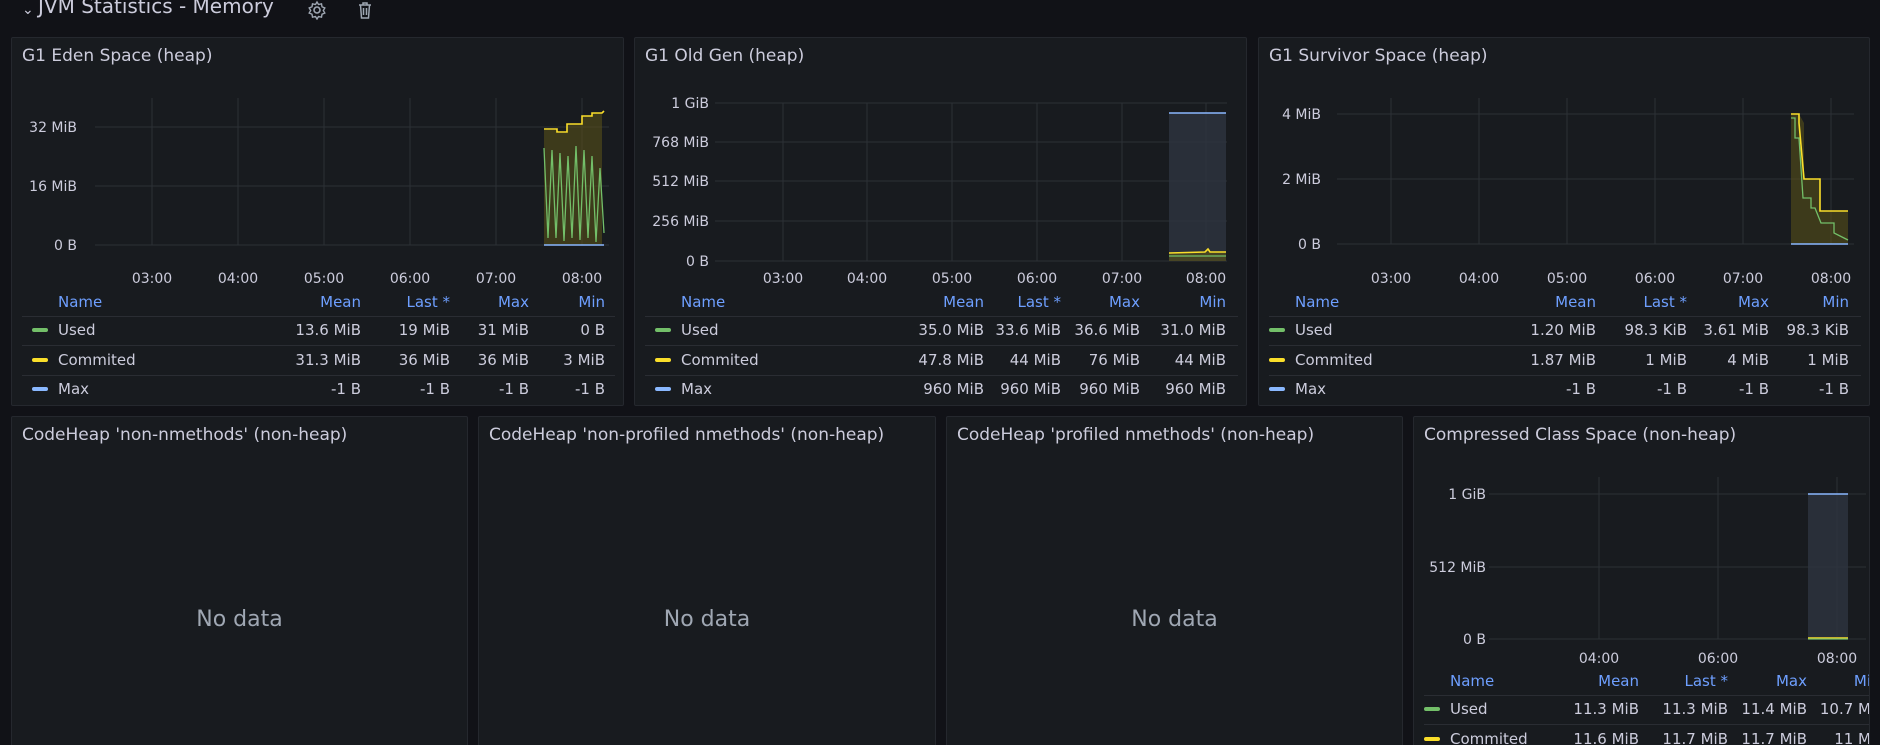 Image resolution: width=1880 pixels, height=745 pixels. I want to click on legend-mean: 13.6 MiB, so click(328, 330).